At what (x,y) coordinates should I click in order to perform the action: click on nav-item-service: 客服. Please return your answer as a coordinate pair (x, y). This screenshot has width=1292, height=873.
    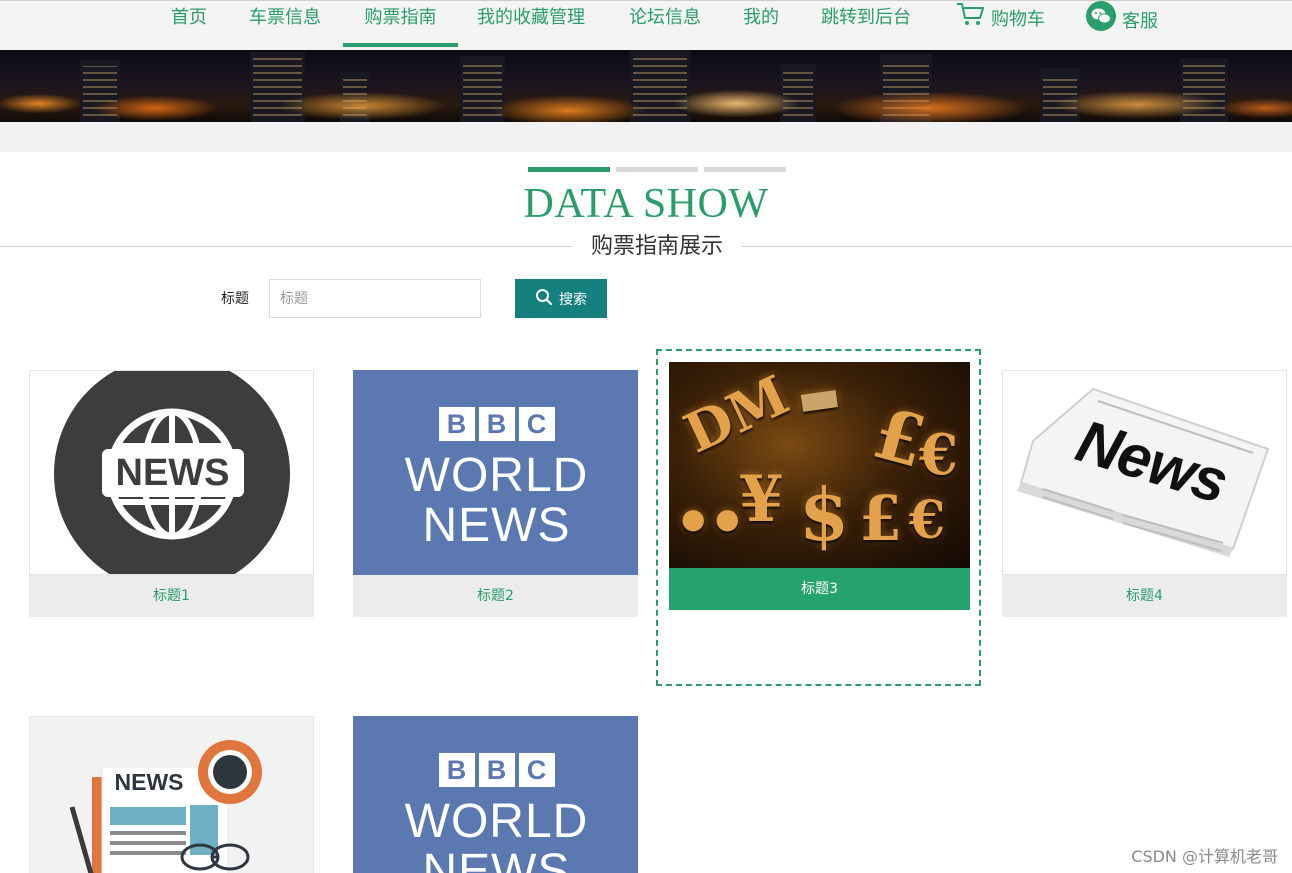
    Looking at the image, I should click on (1122, 25).